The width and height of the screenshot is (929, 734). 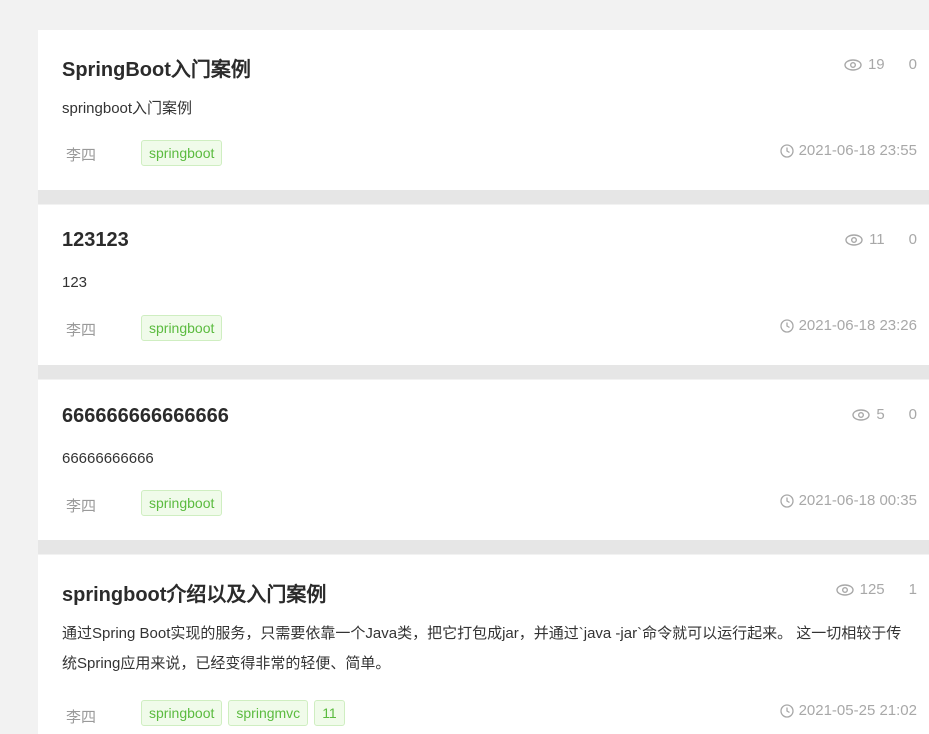 I want to click on article-date: 2021-05-25 21:02, so click(x=848, y=710).